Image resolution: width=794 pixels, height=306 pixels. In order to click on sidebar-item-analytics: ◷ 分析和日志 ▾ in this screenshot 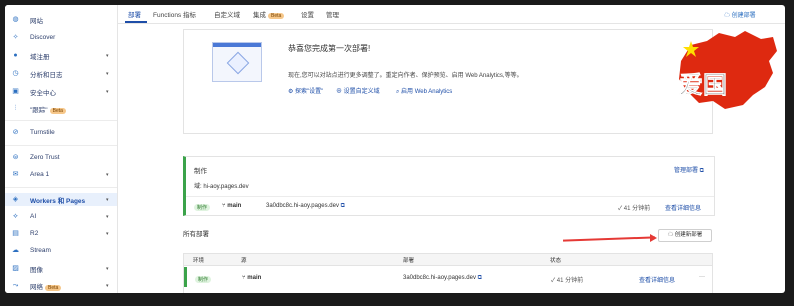, I will do `click(61, 73)`.